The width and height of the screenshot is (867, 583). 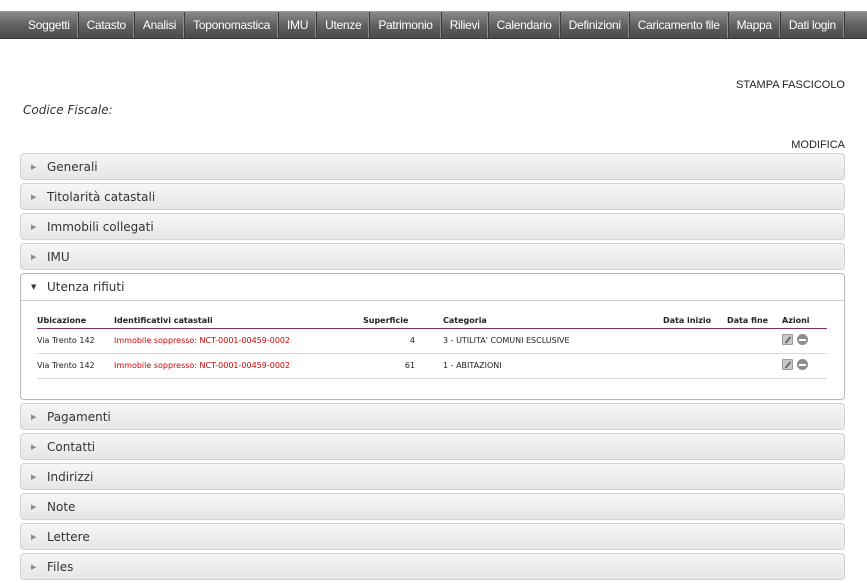 I want to click on section-label: Titolarità catastali, so click(x=101, y=196).